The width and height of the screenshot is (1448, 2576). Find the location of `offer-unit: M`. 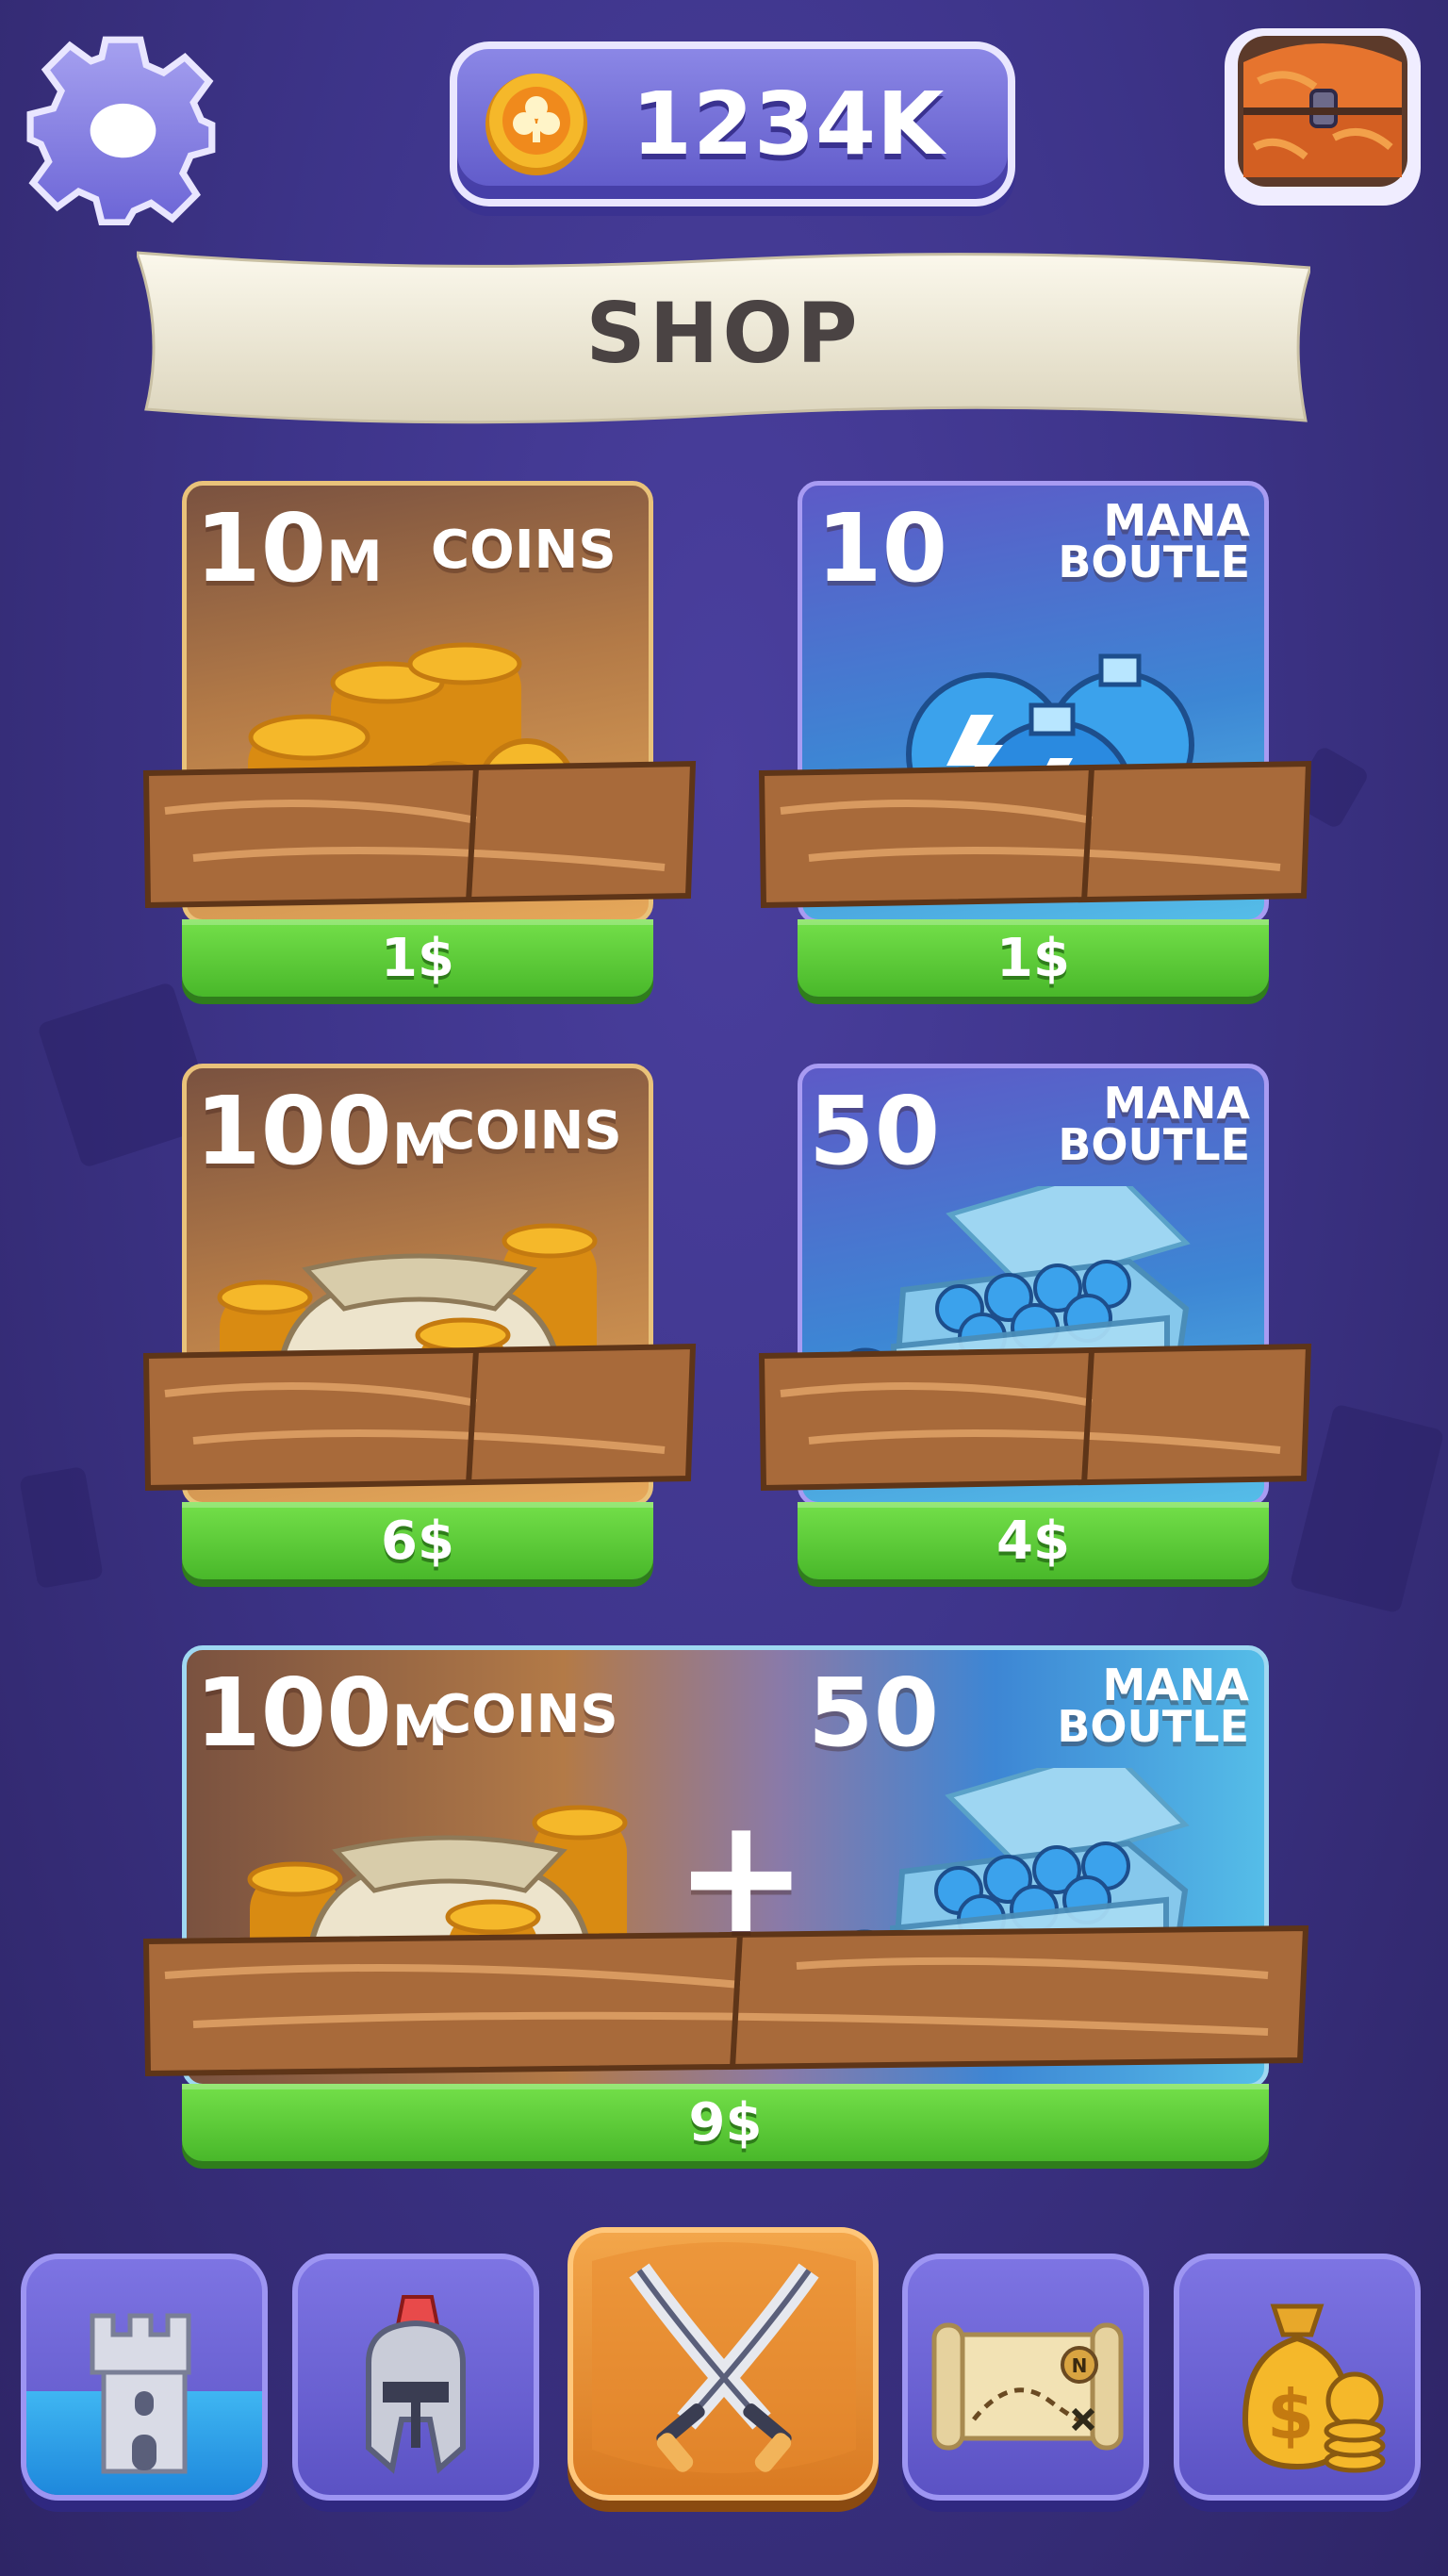

offer-unit: M is located at coordinates (354, 562).